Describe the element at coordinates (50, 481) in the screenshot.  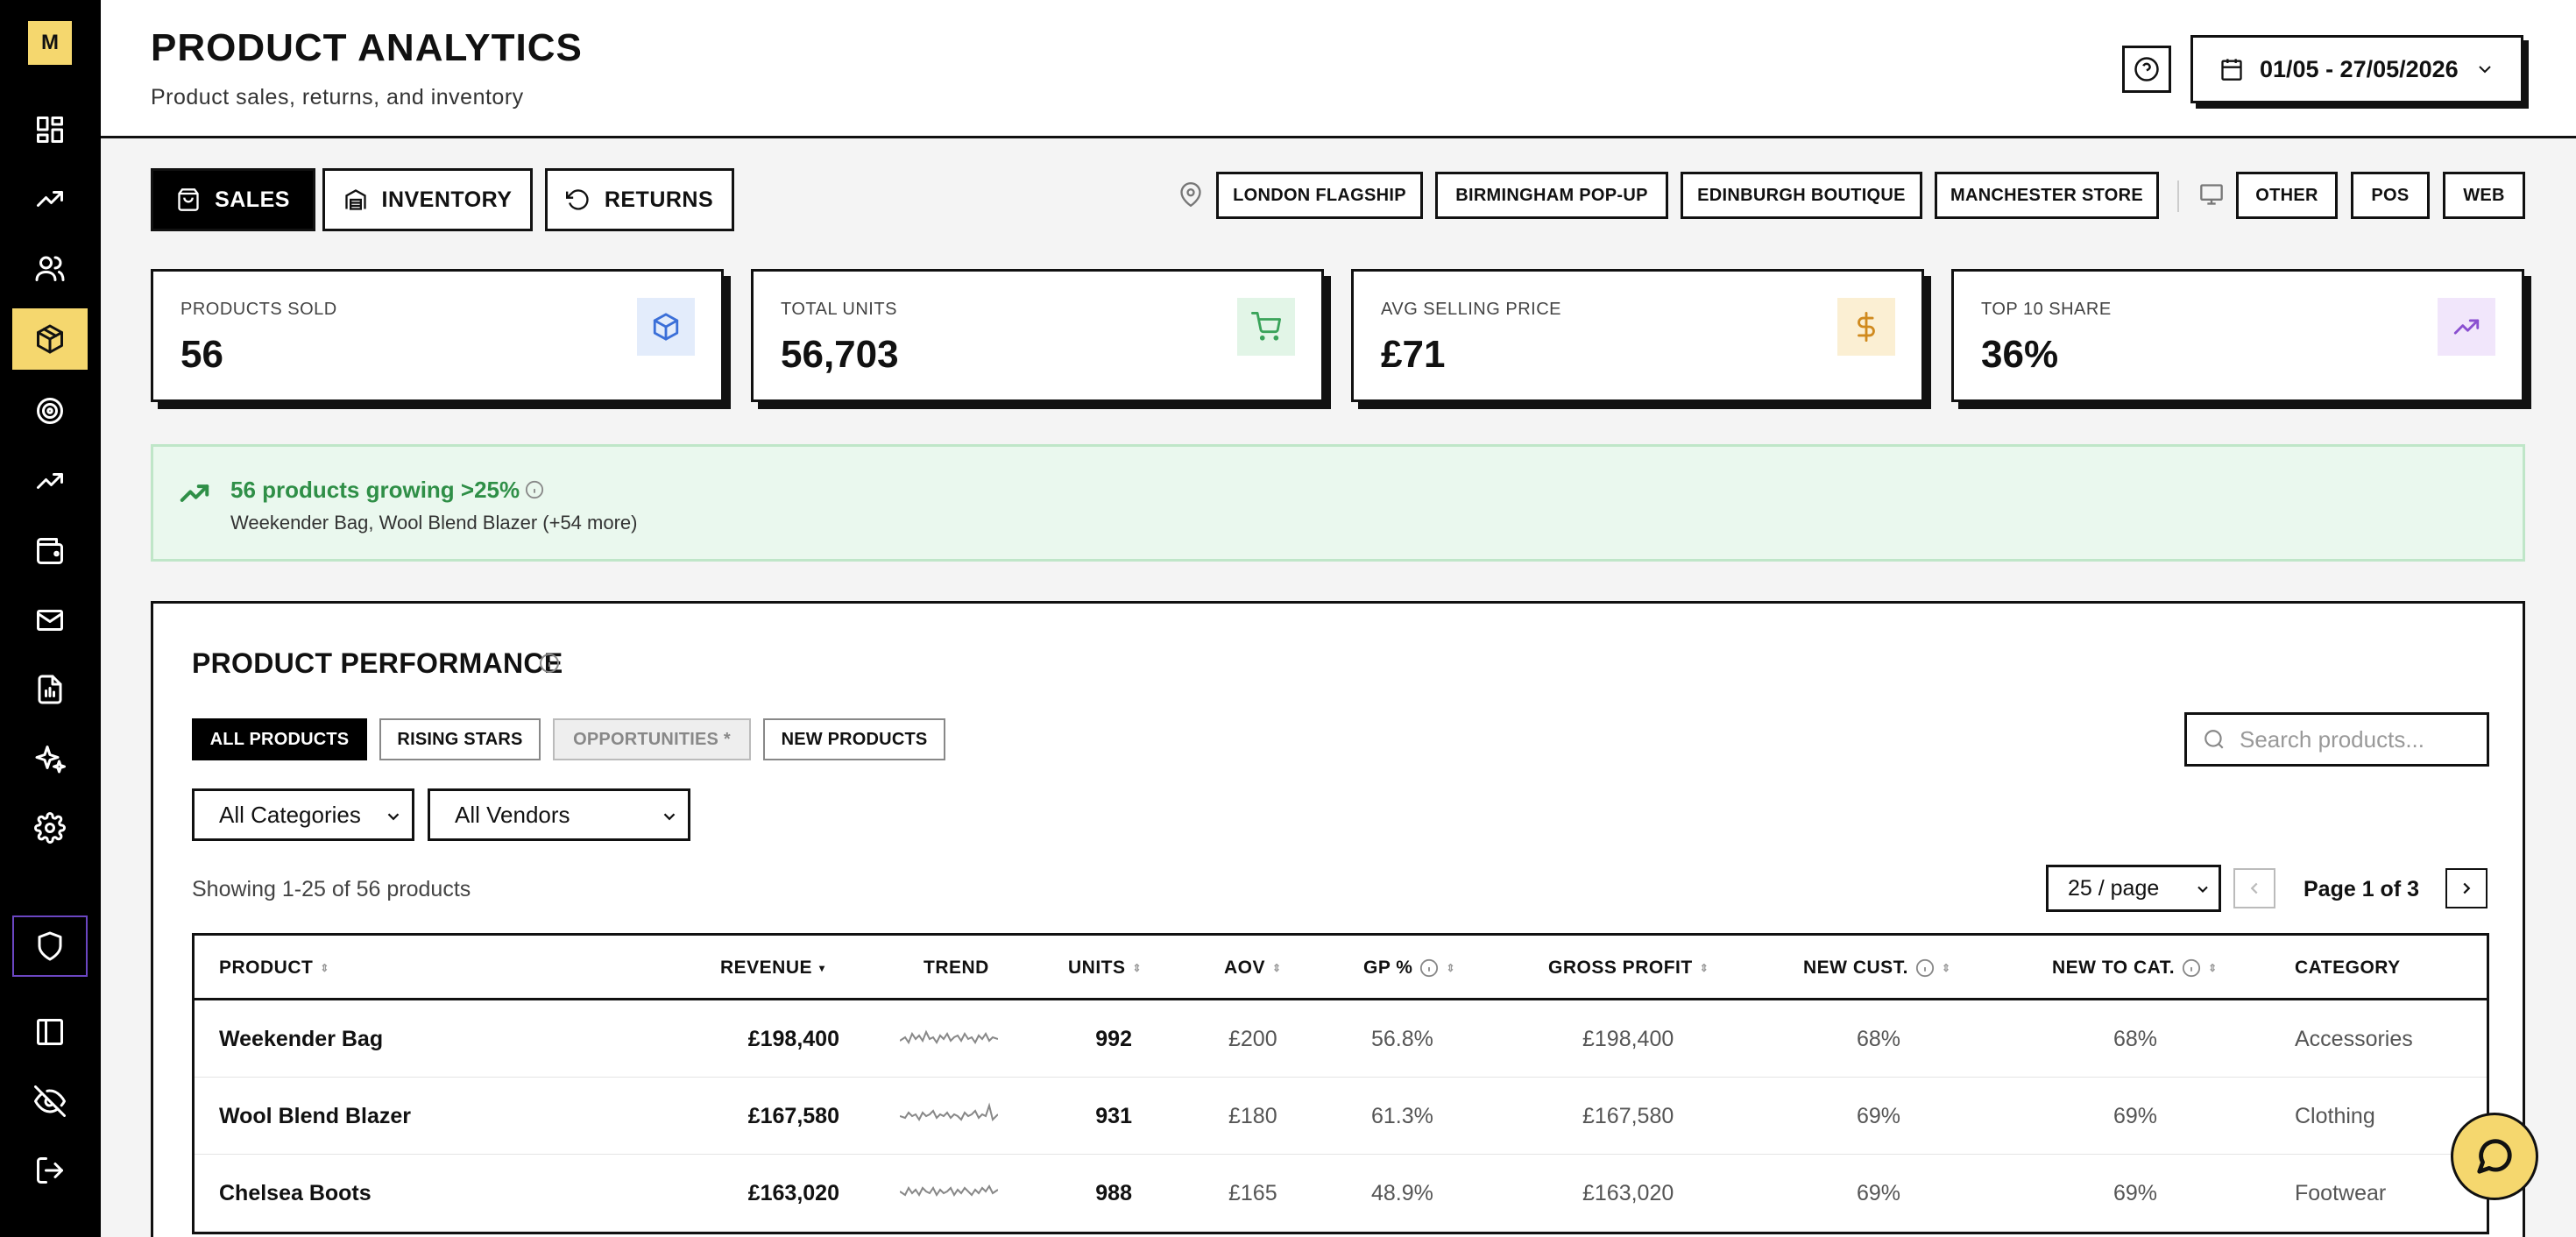
I see `sidebar-item-growth` at that location.